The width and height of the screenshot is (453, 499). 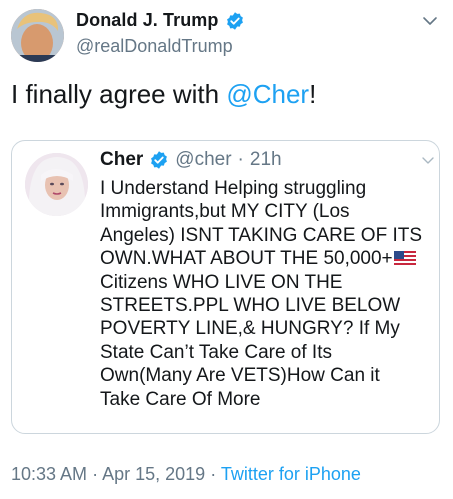 What do you see at coordinates (250, 306) in the screenshot?
I see `quoted-text-line: STREETS.PPL WHO LIVE BELOW` at bounding box center [250, 306].